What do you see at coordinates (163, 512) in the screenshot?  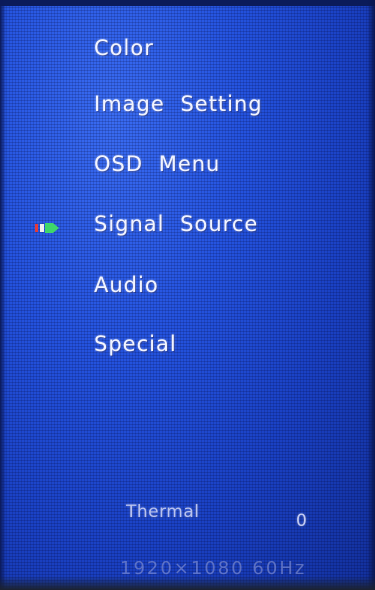 I see `thermal-label: Thermal` at bounding box center [163, 512].